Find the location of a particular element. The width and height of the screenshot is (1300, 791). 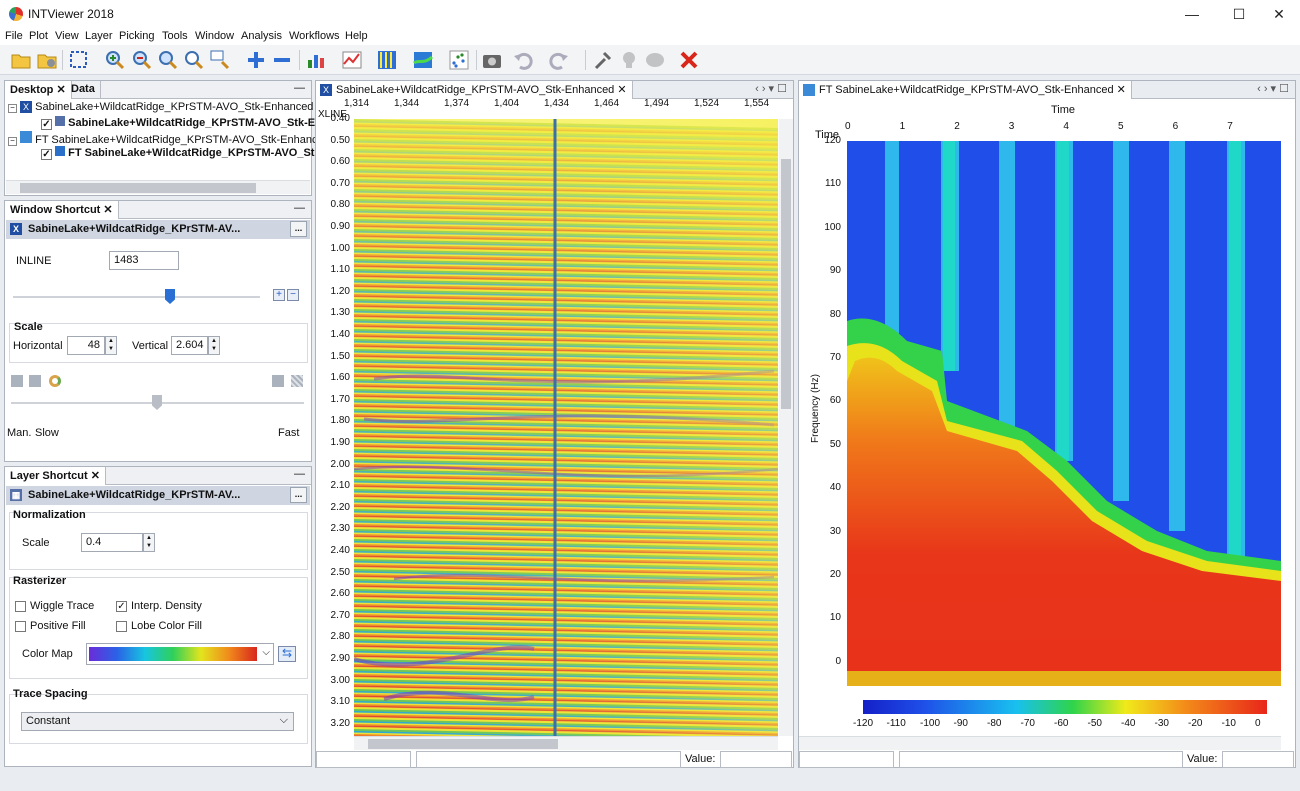

redo-icon is located at coordinates (559, 60).